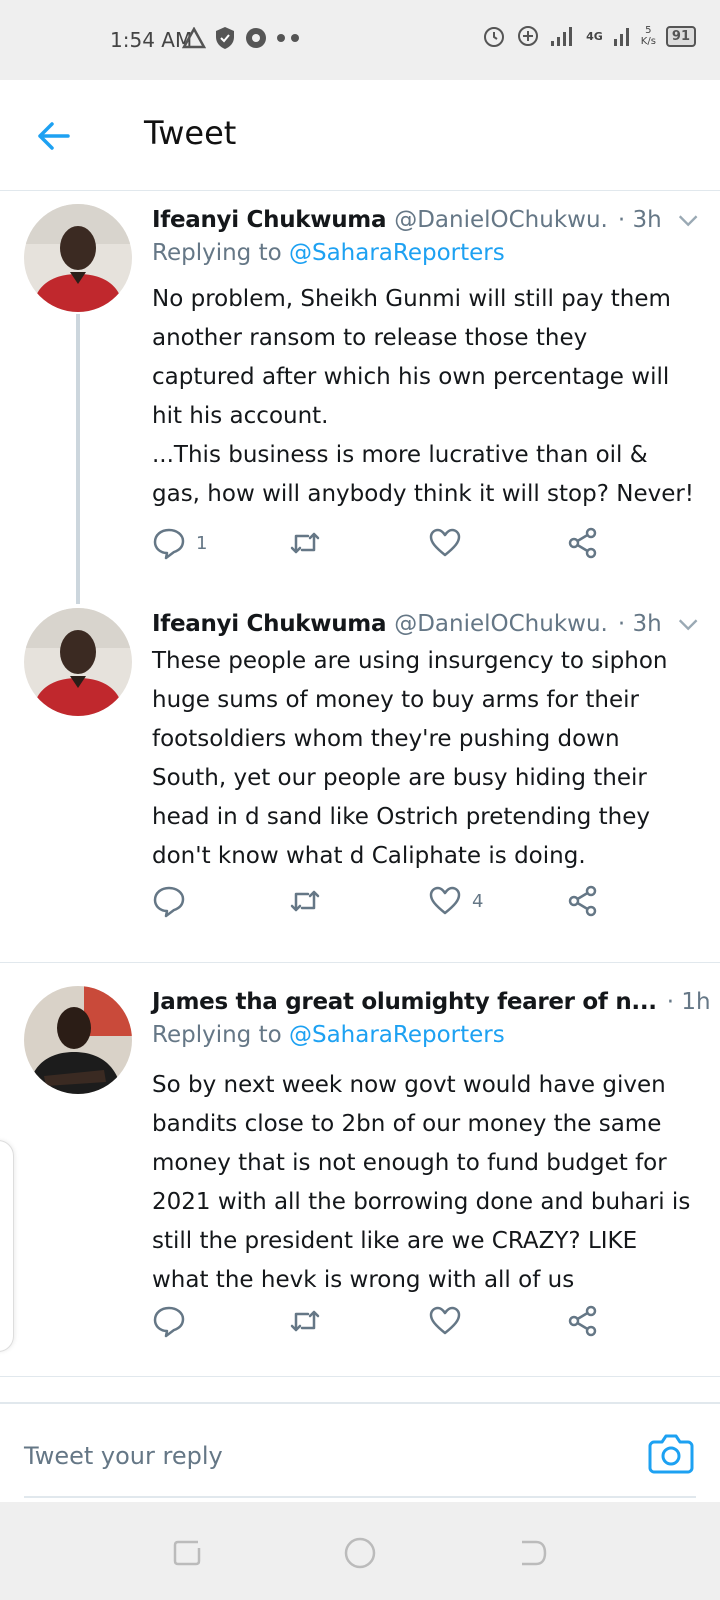  I want to click on tweet-actions: 1, so click(392, 546).